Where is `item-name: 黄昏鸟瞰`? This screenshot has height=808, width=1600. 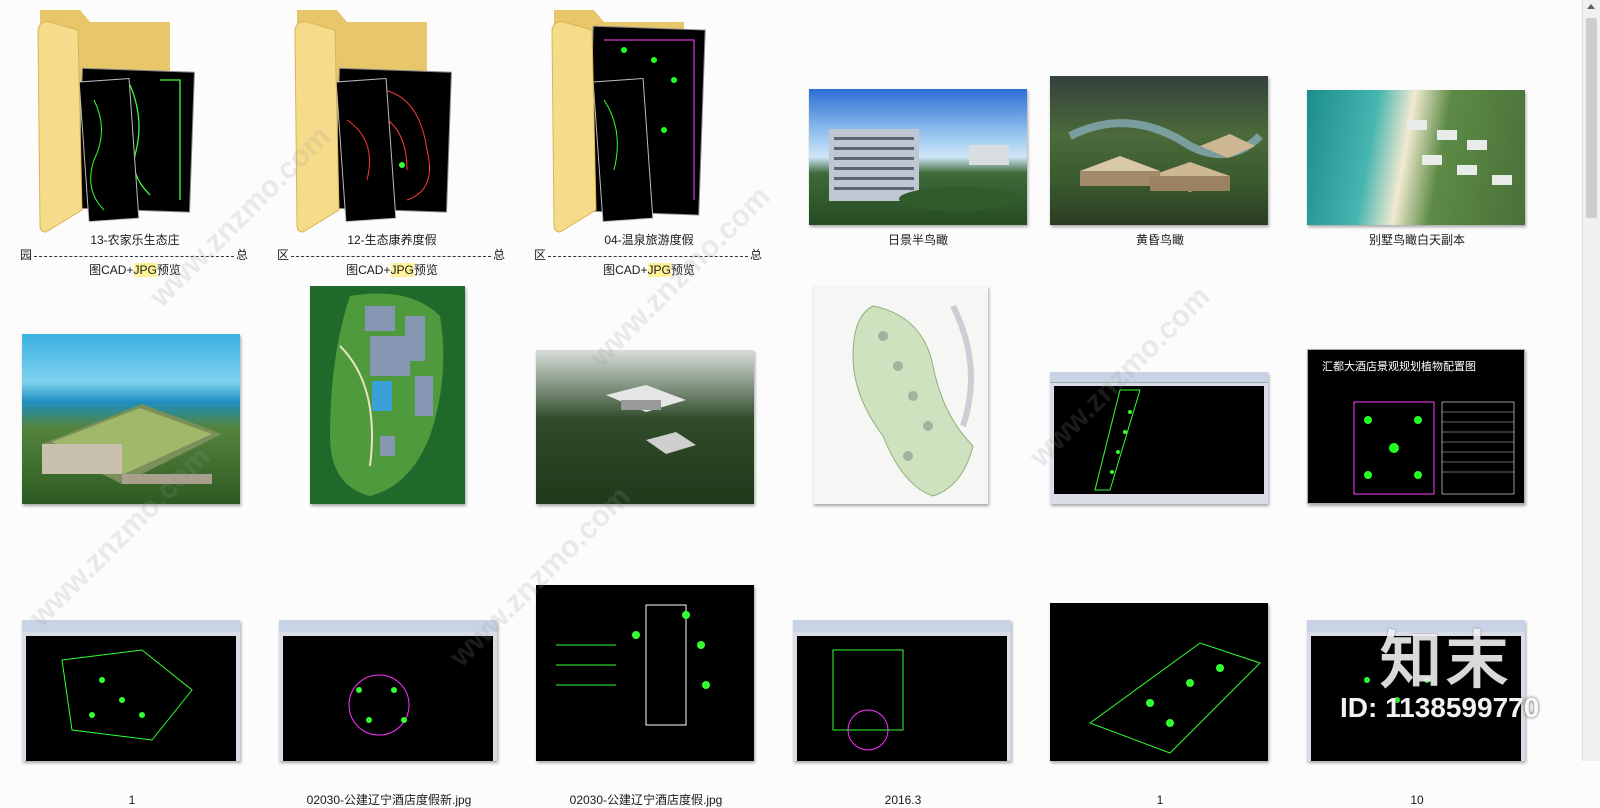
item-name: 黄昏鸟瞰 is located at coordinates (1159, 240).